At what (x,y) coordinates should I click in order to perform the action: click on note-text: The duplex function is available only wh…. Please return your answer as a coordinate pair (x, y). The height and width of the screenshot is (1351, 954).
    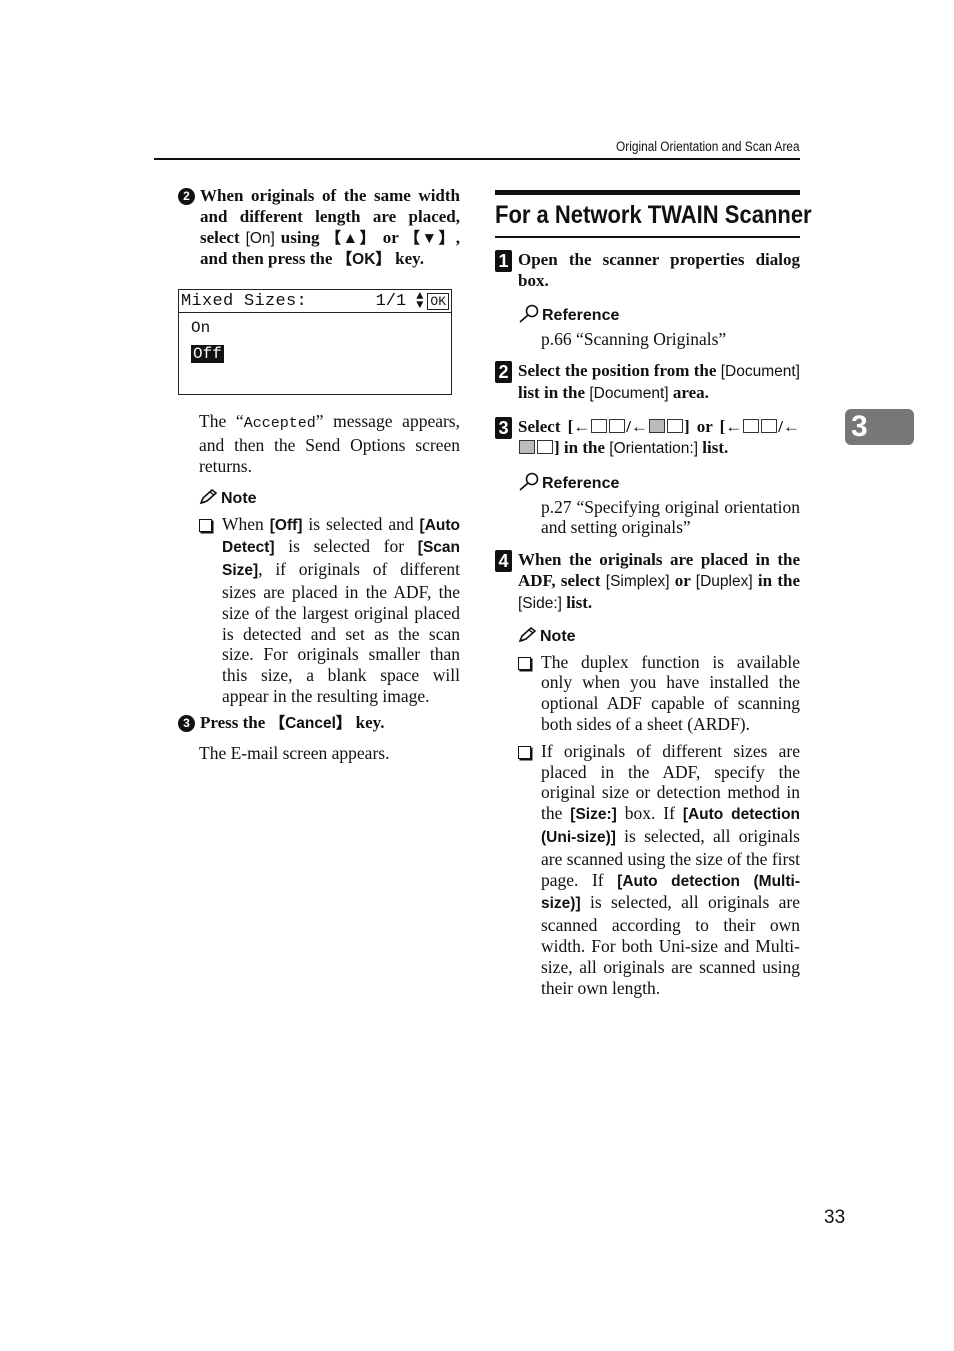
    Looking at the image, I should click on (670, 692).